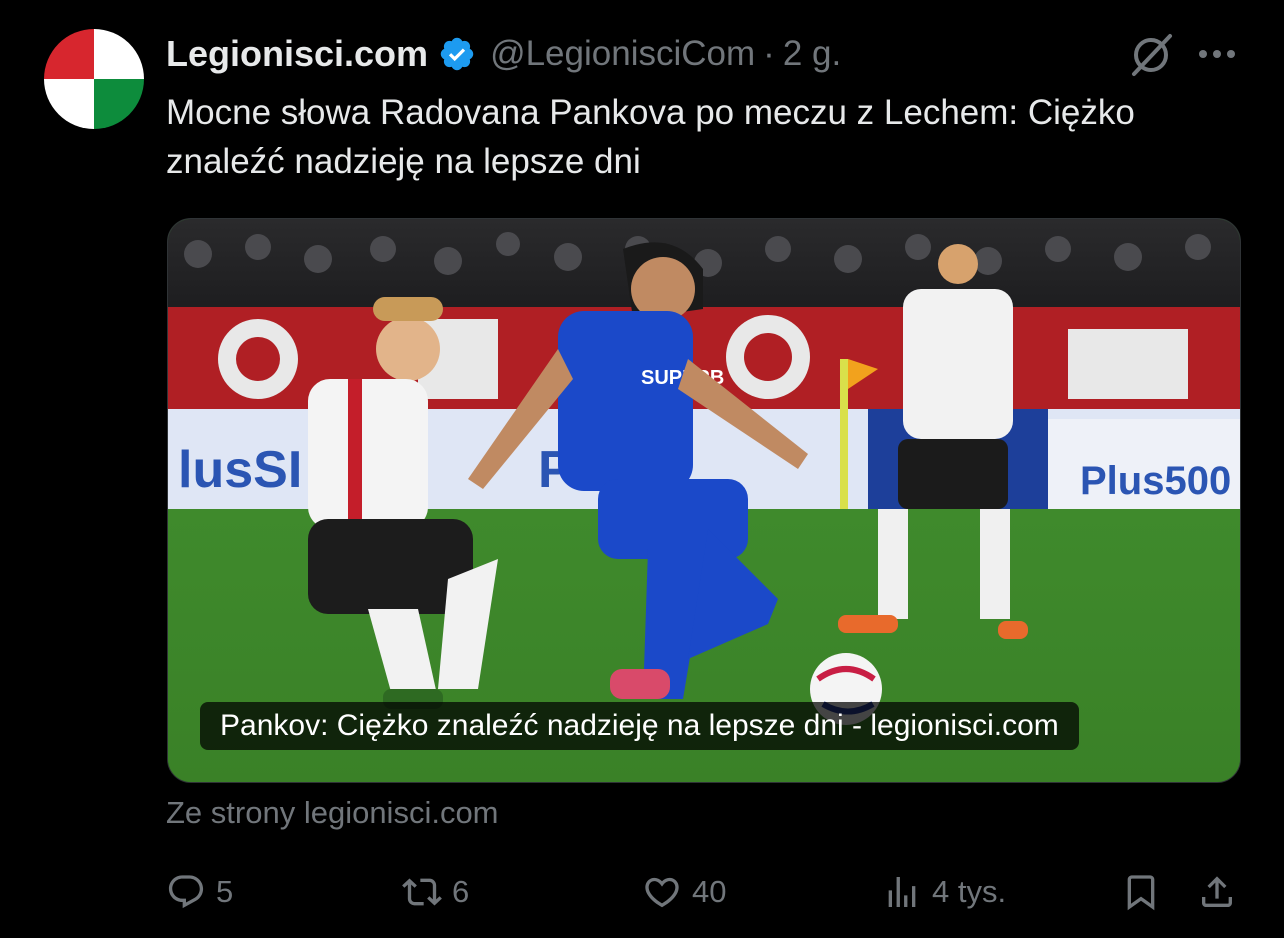 The image size is (1284, 938). I want to click on share-button, so click(1217, 892).